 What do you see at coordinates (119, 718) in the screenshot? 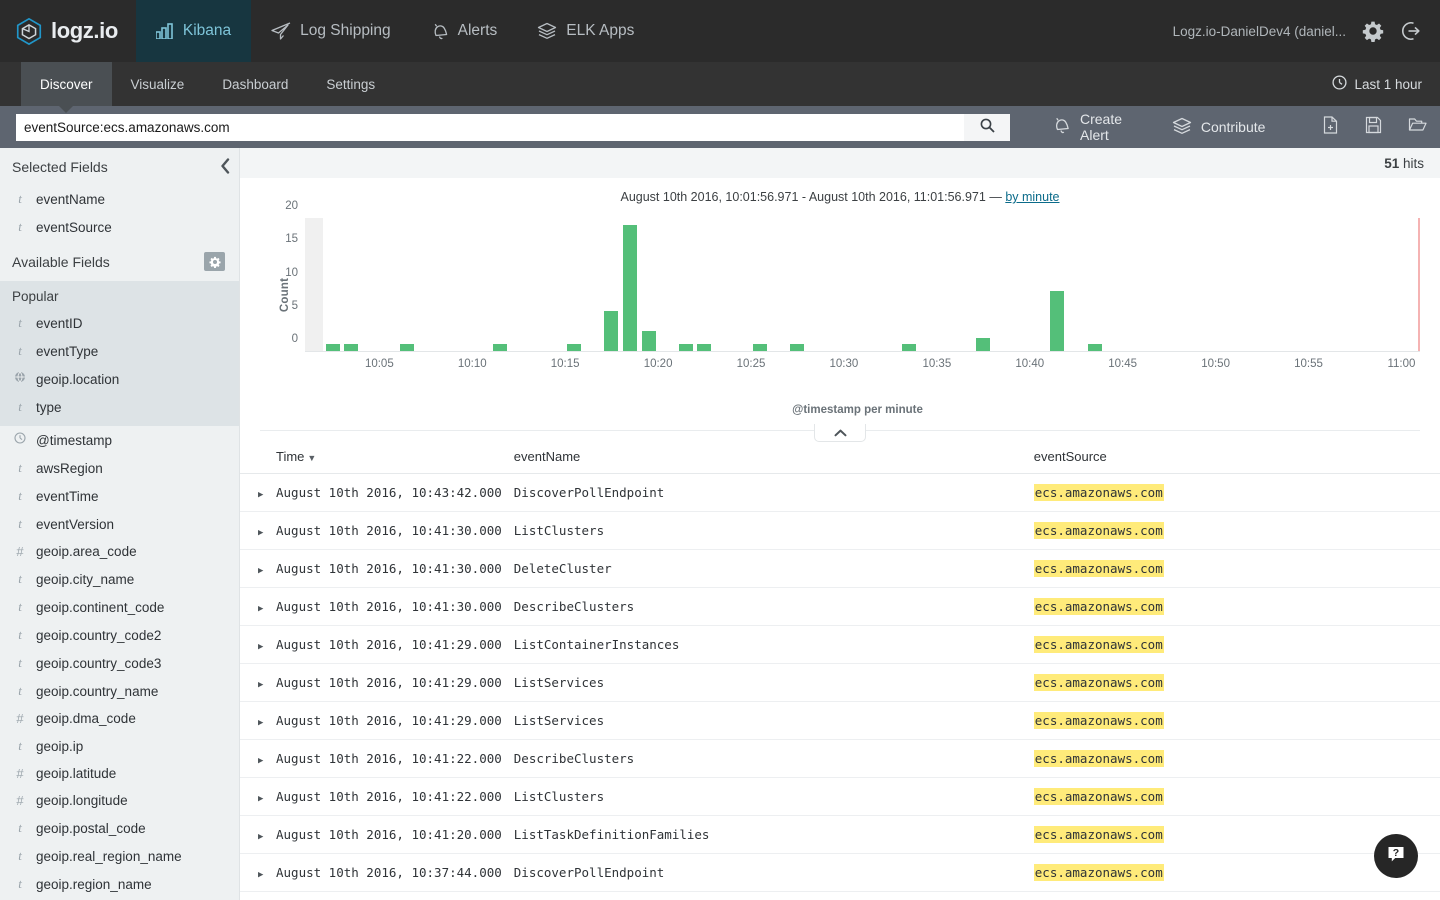
I see `available-field-geoip-dma_code: # geoip.dma_code` at bounding box center [119, 718].